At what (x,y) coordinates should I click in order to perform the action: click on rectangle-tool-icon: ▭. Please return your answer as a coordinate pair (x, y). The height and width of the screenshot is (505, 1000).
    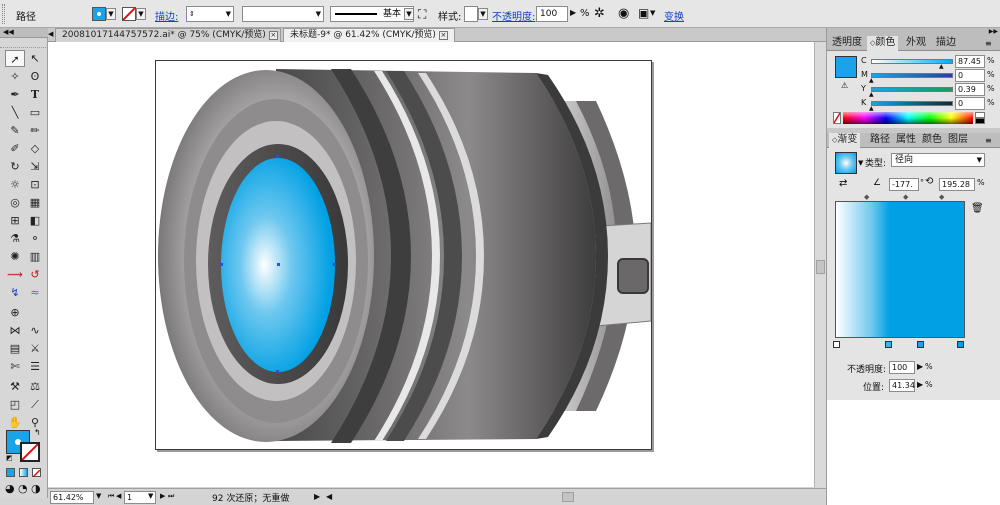
    Looking at the image, I should click on (35, 112).